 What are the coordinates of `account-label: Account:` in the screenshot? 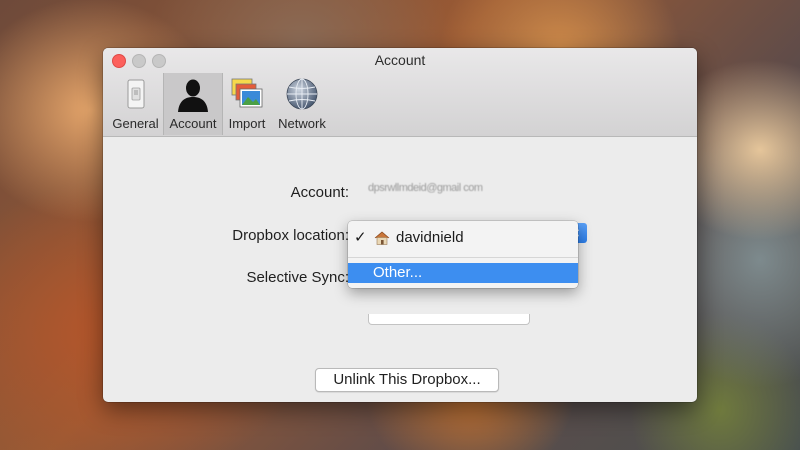 It's located at (319, 192).